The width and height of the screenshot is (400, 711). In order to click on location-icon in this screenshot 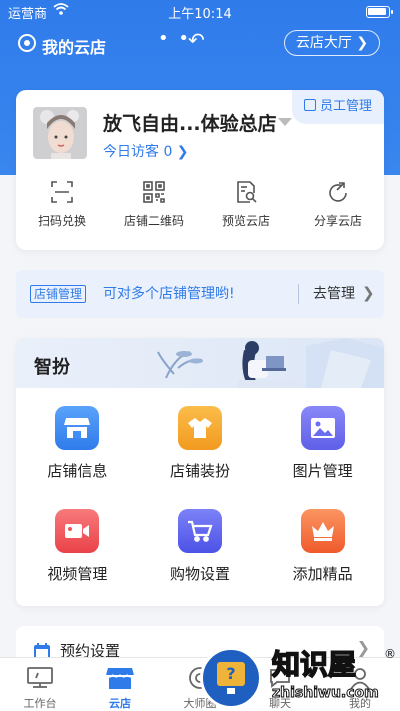, I will do `click(27, 43)`.